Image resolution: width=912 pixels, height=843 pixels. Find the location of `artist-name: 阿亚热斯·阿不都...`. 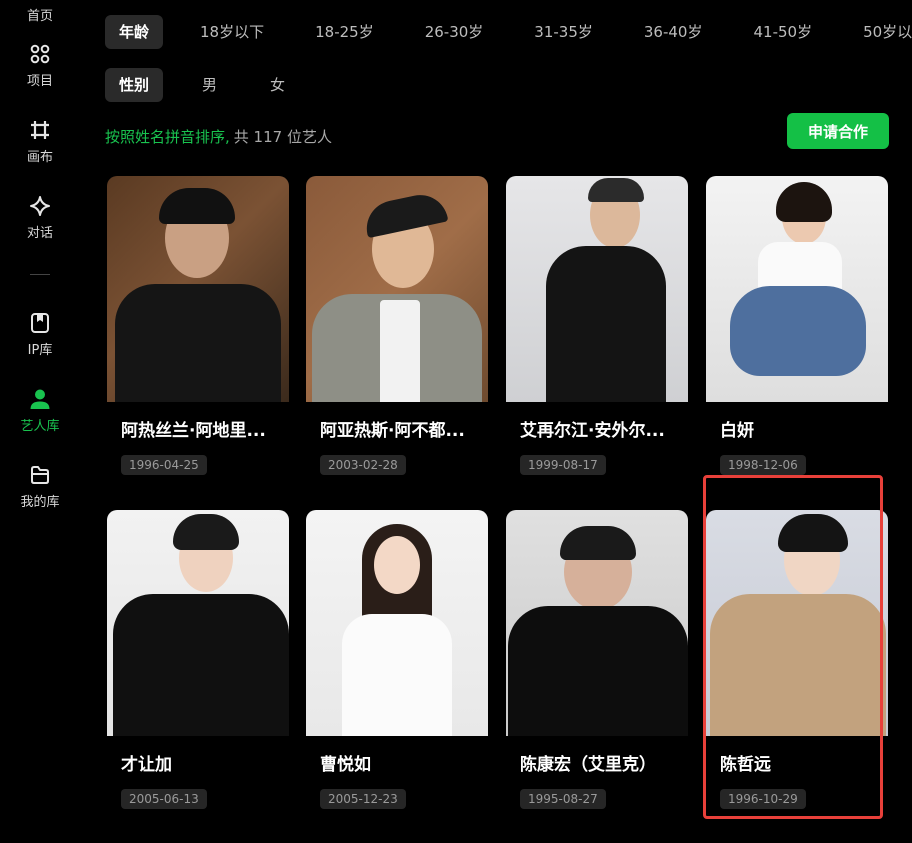

artist-name: 阿亚热斯·阿不都... is located at coordinates (392, 431).